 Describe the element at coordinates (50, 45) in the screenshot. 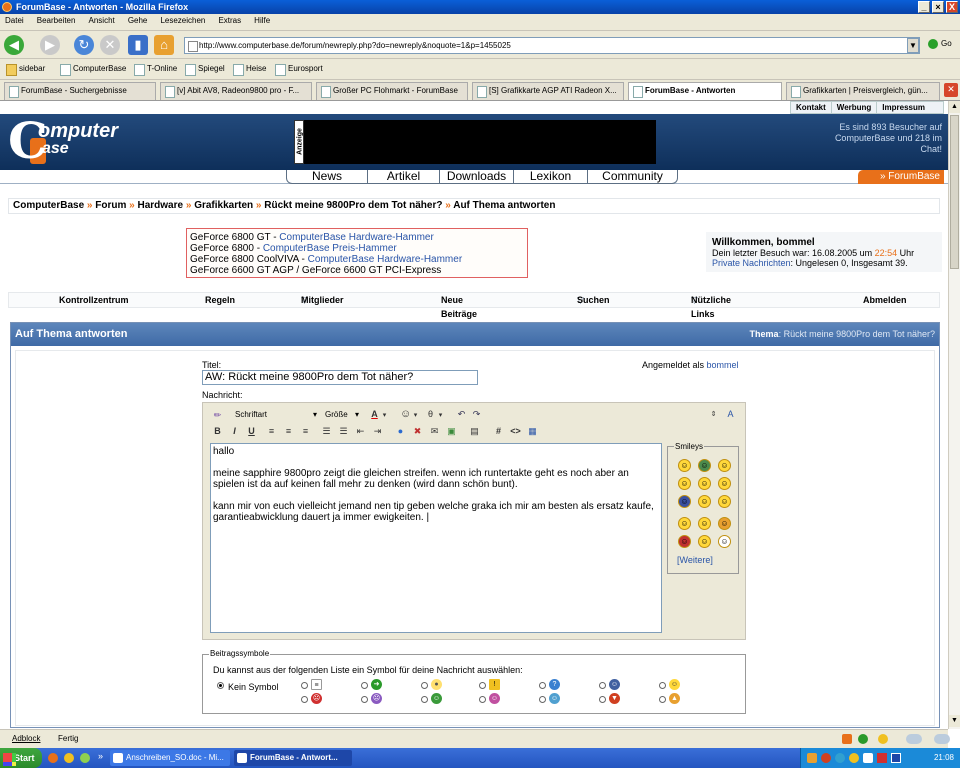

I see `forward-arrow-icon: ▶` at that location.